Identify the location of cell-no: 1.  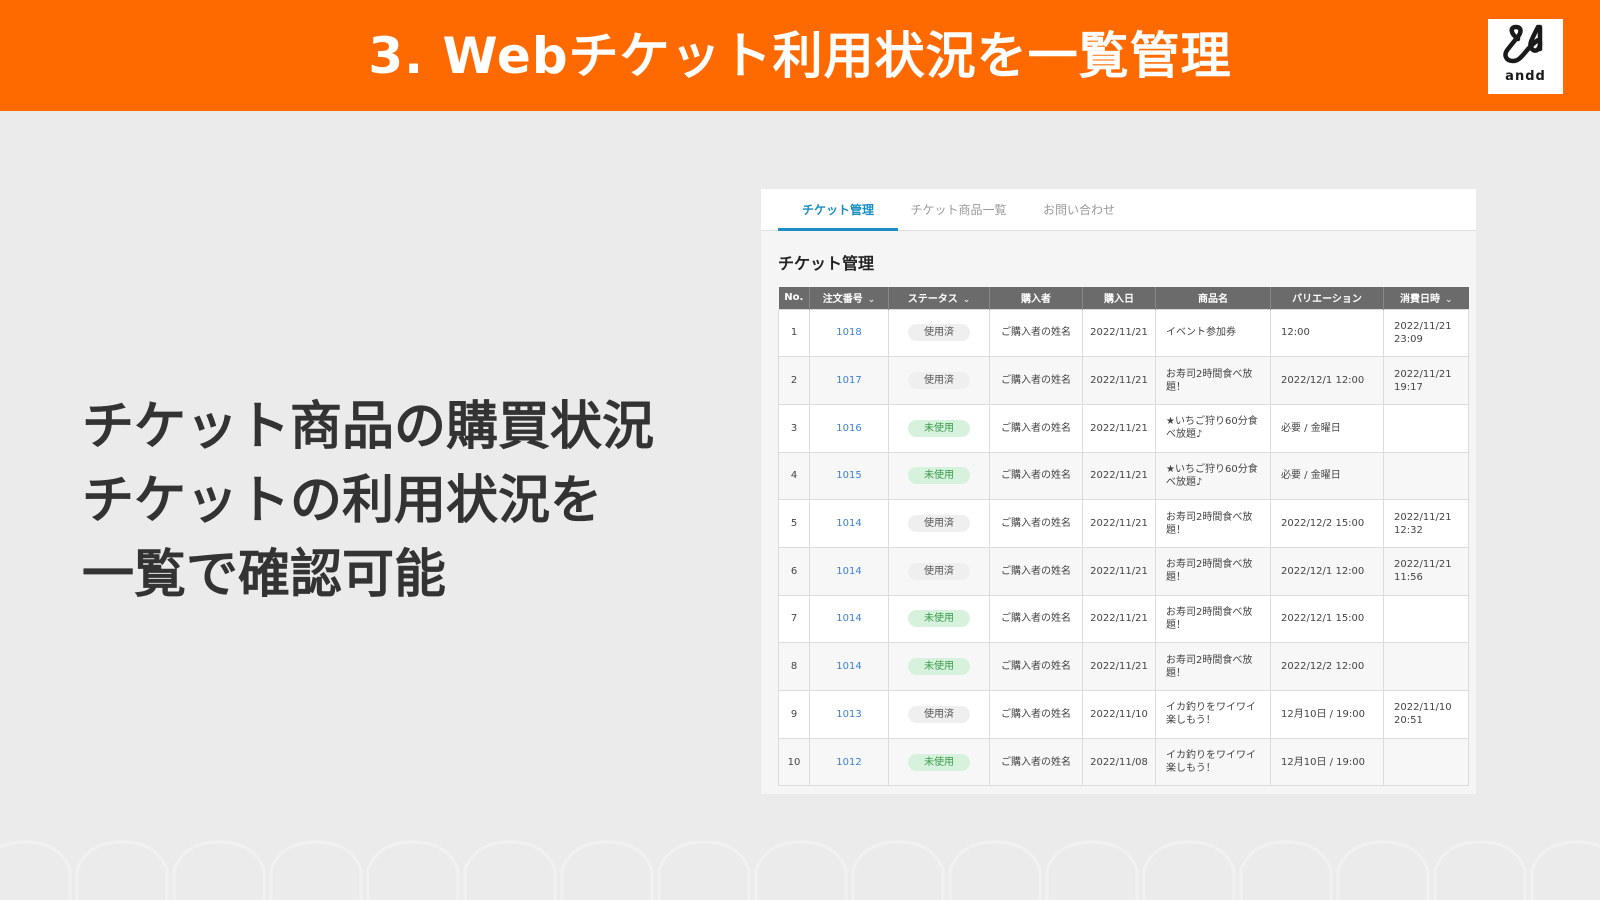
(794, 333).